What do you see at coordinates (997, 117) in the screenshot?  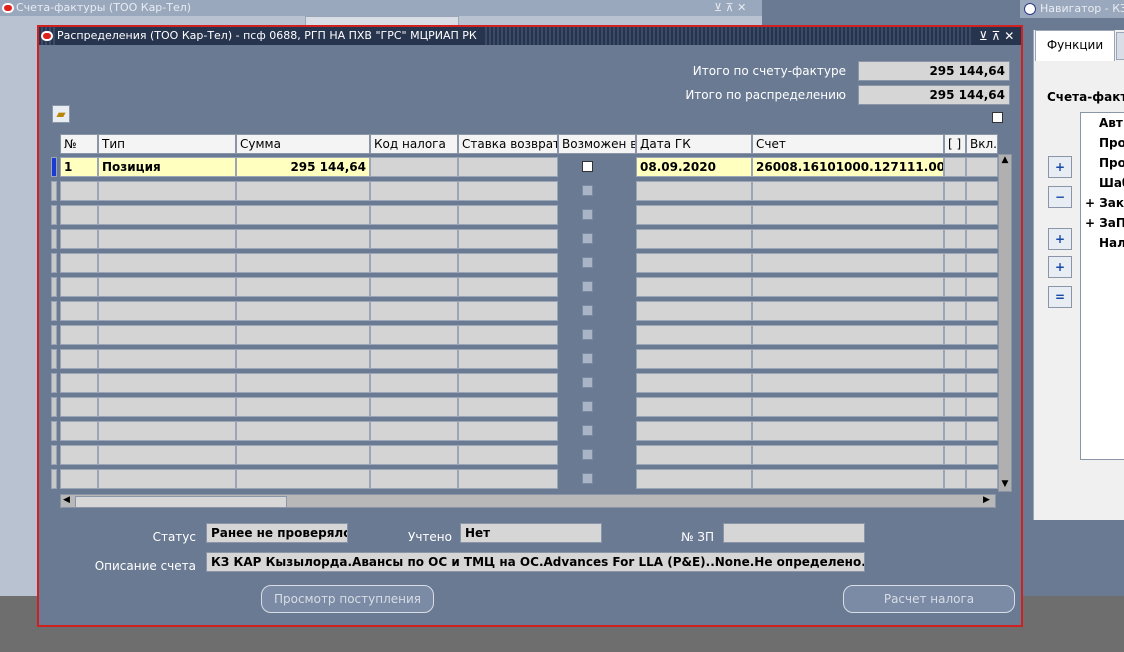 I see `select-all-checkbox` at bounding box center [997, 117].